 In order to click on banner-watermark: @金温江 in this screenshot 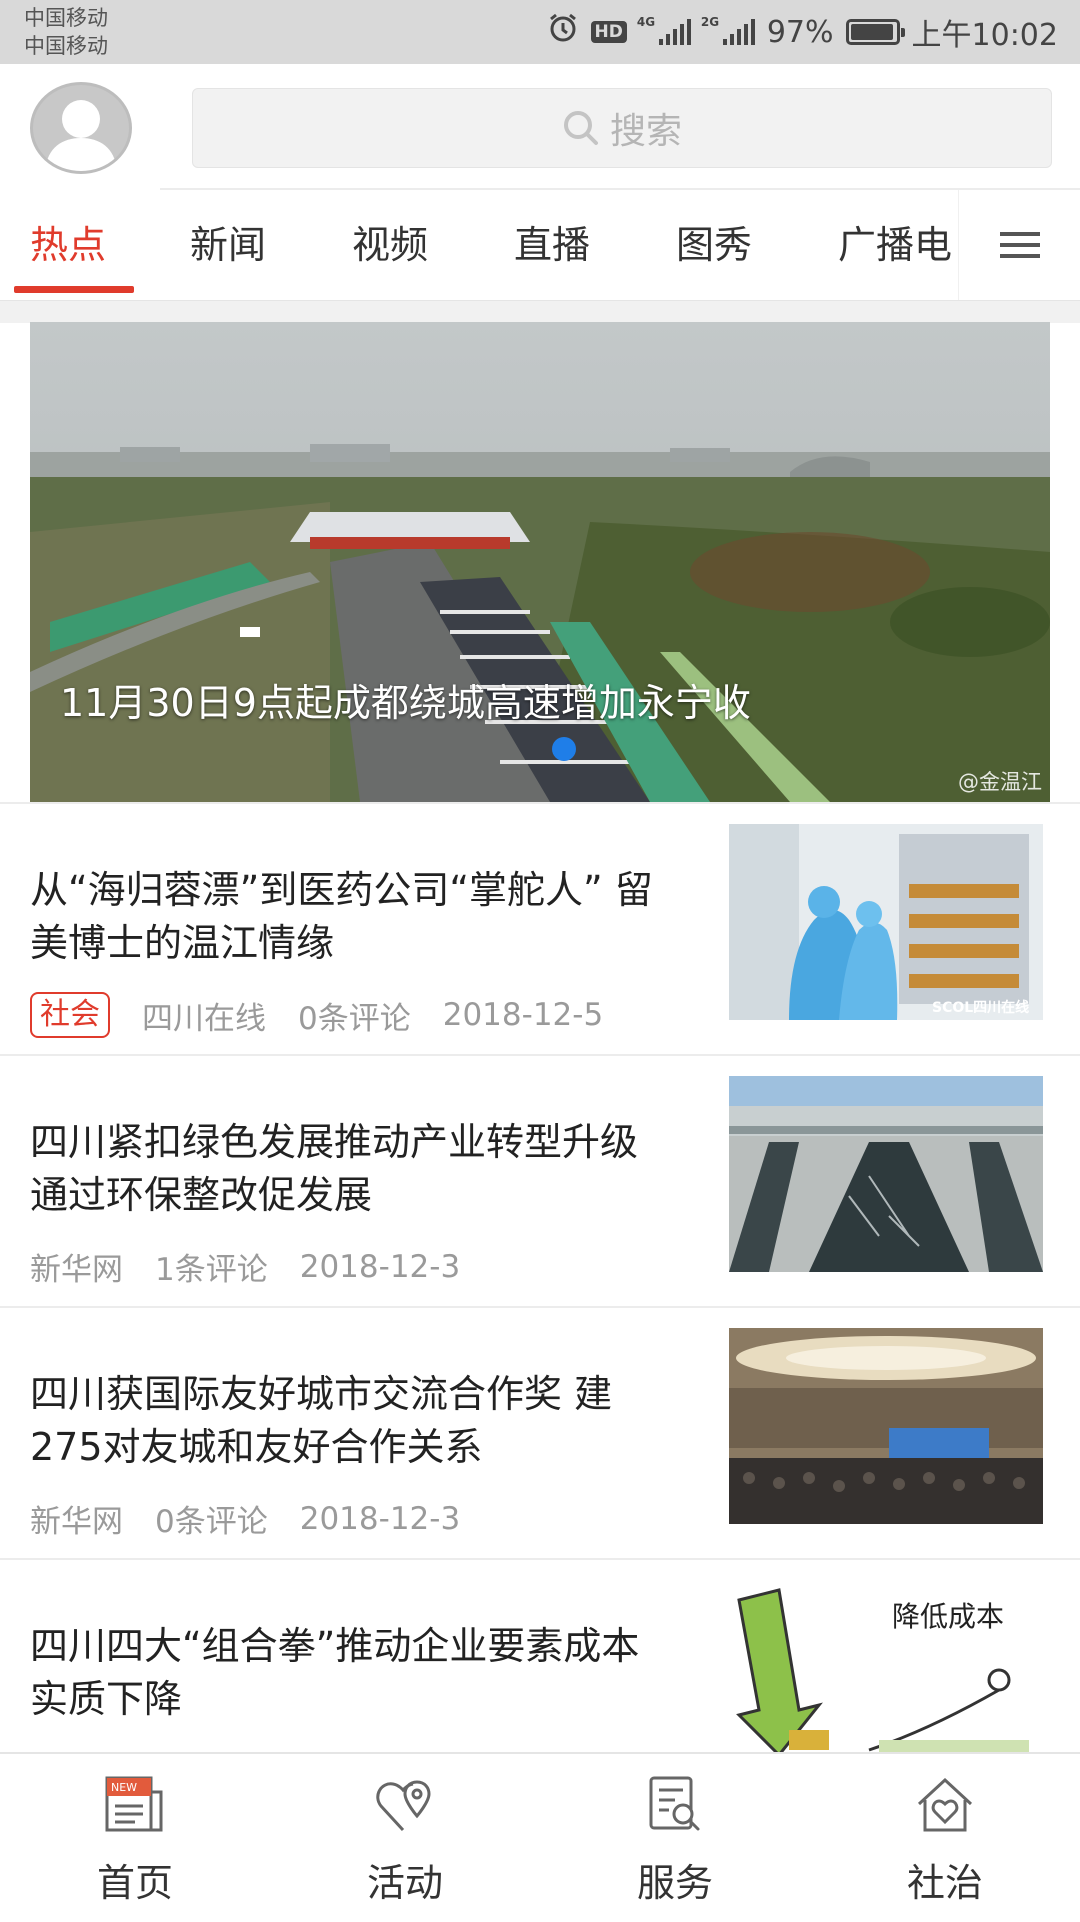, I will do `click(1000, 782)`.